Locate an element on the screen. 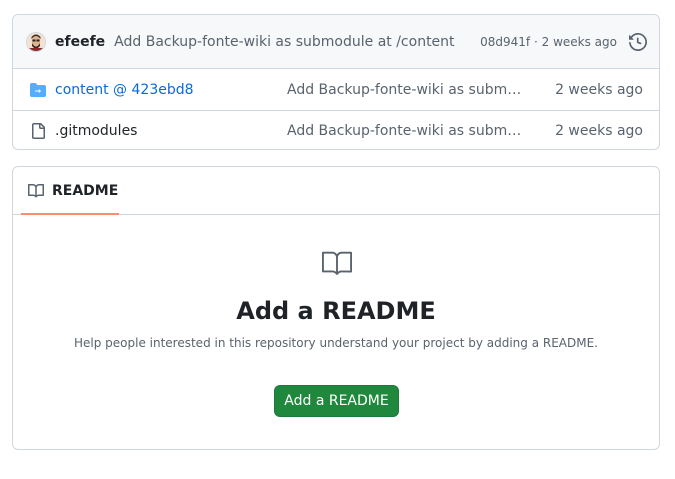  tab-readme: README is located at coordinates (70, 191).